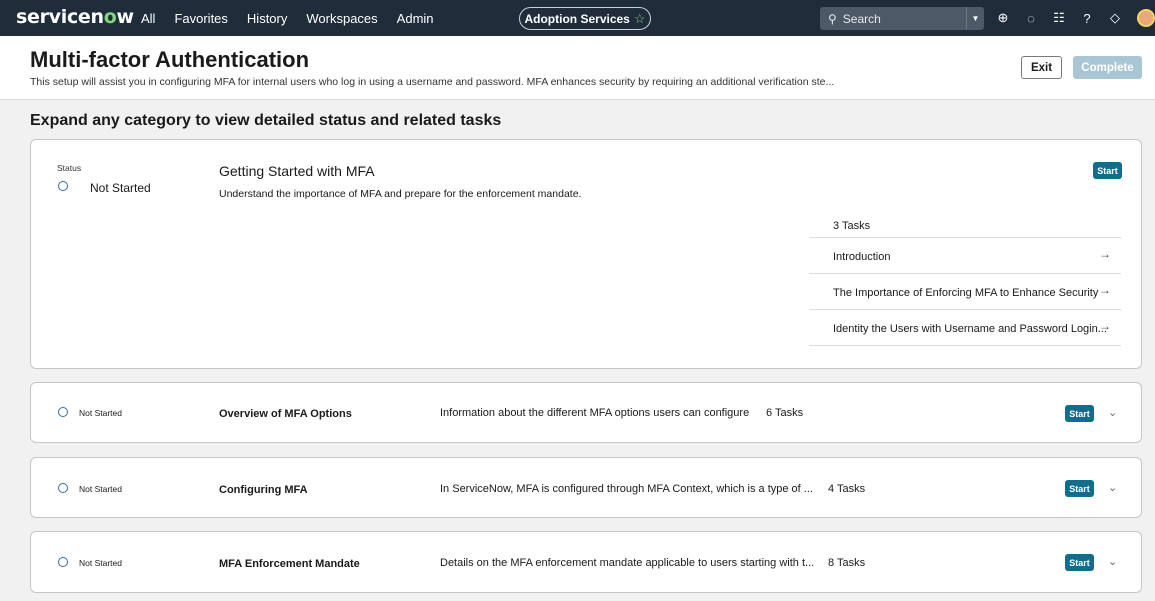 This screenshot has width=1155, height=601. Describe the element at coordinates (170, 59) in the screenshot. I see `page-title: Multi-factor Authentication` at that location.